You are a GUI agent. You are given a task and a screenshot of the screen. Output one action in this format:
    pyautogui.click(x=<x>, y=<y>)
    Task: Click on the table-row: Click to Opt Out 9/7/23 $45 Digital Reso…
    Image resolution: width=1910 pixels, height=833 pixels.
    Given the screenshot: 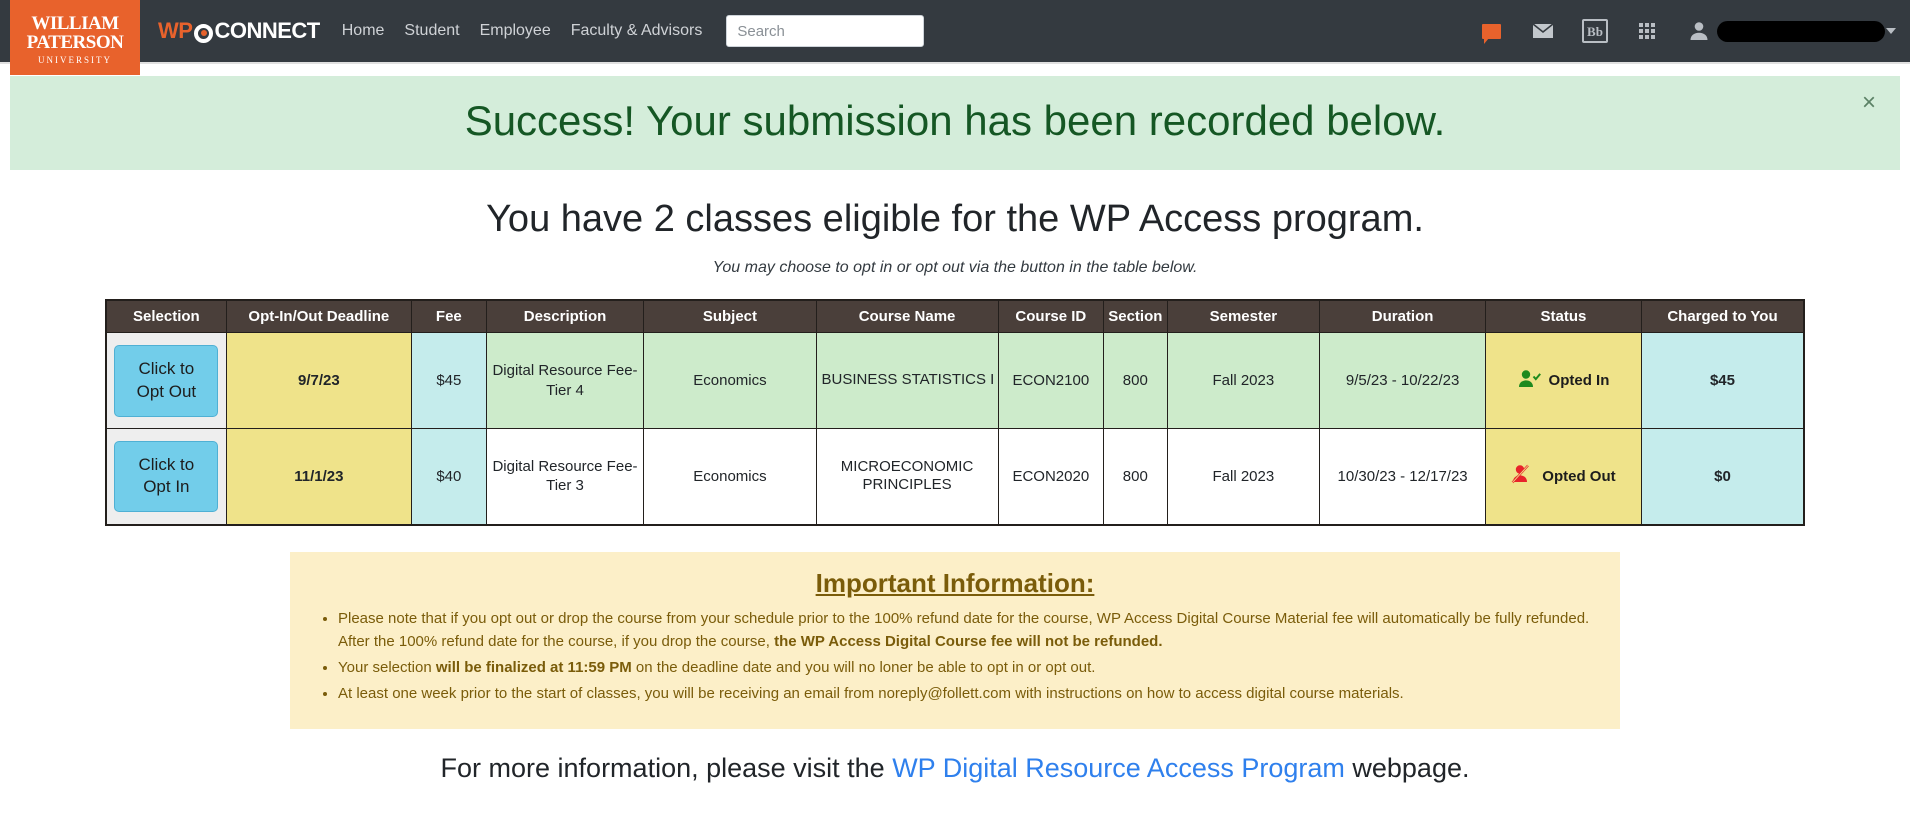 What is the action you would take?
    pyautogui.click(x=955, y=381)
    